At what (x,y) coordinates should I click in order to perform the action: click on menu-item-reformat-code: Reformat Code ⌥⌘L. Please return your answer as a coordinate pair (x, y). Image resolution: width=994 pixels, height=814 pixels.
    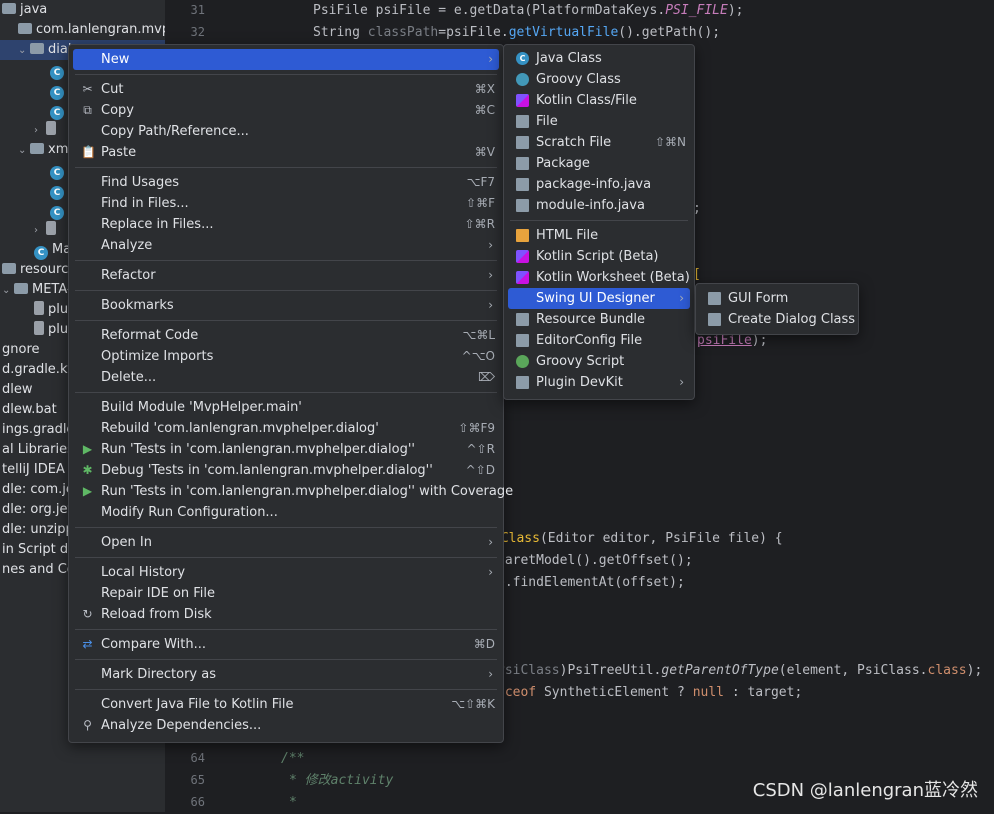
    Looking at the image, I should click on (286, 335).